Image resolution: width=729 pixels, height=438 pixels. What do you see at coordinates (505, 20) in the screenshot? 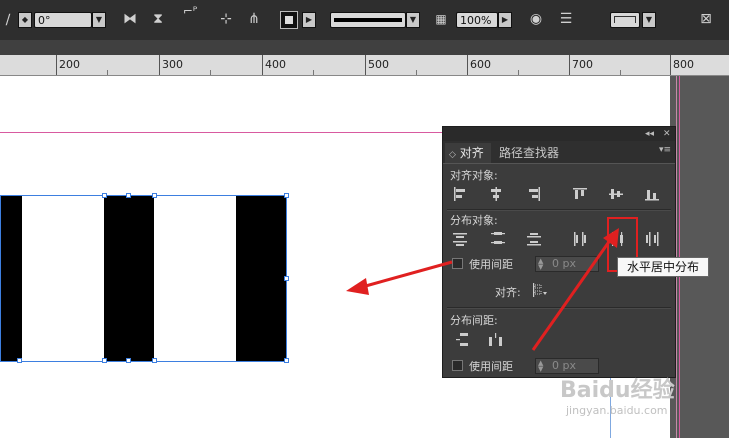
I see `opacity-arrow-button: ▶` at bounding box center [505, 20].